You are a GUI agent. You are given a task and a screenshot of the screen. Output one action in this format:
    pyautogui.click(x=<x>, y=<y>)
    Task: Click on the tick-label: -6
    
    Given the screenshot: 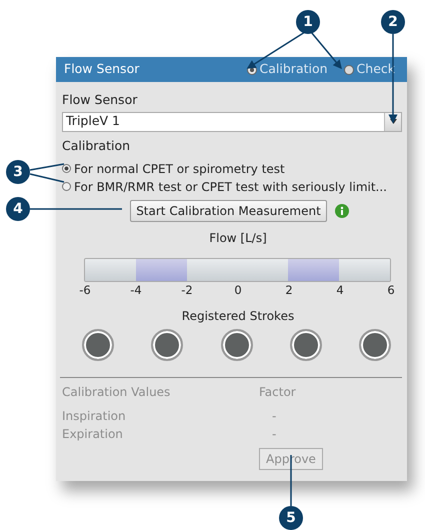 What is the action you would take?
    pyautogui.click(x=85, y=290)
    